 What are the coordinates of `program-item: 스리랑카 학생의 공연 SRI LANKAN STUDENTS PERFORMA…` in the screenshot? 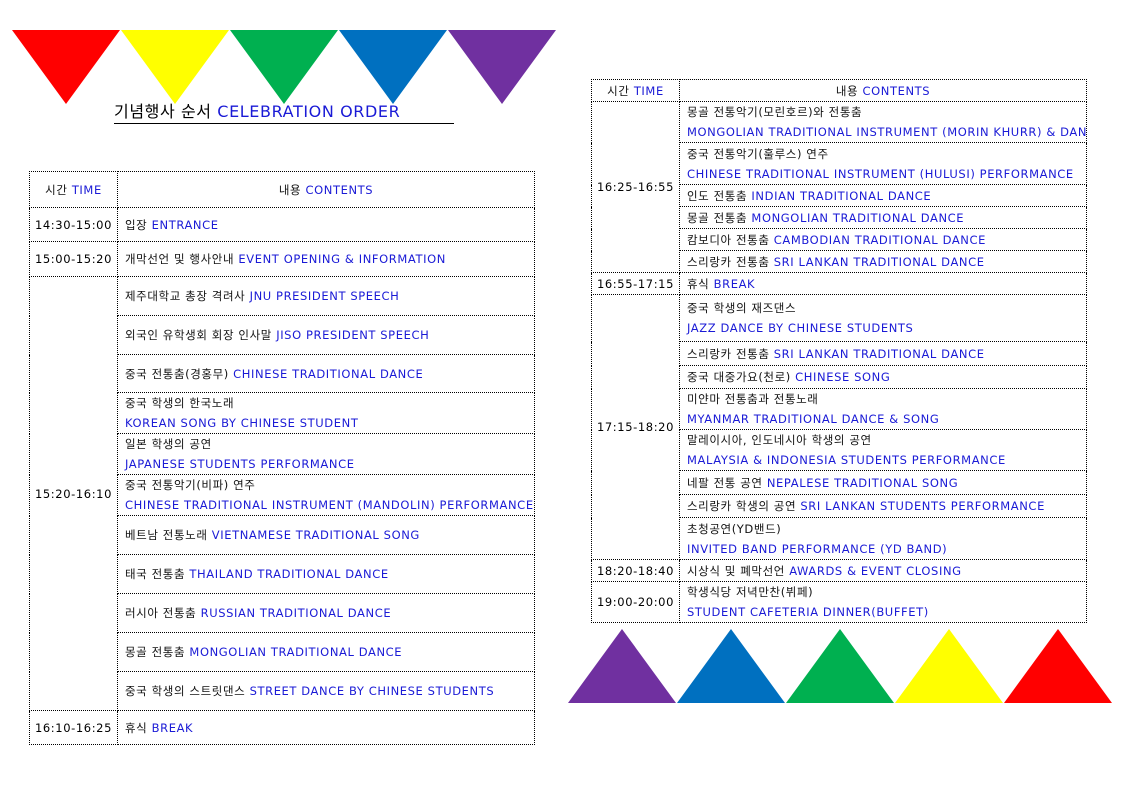 It's located at (883, 506).